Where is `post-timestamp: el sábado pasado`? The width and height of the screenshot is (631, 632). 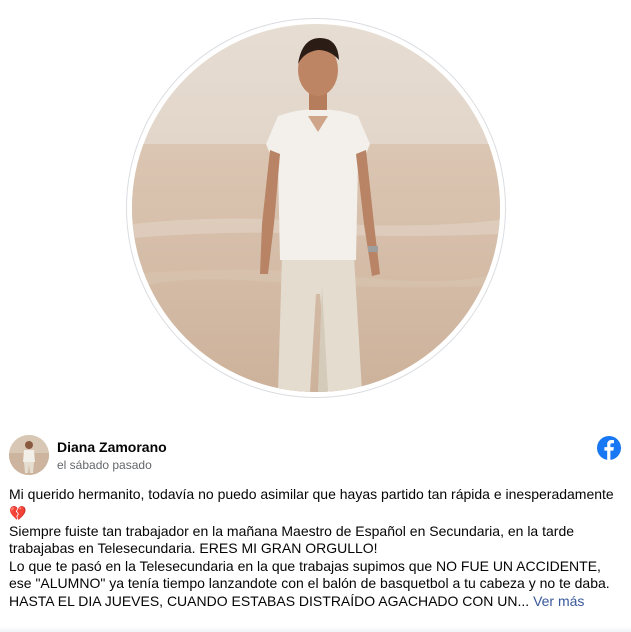
post-timestamp: el sábado pasado is located at coordinates (104, 465).